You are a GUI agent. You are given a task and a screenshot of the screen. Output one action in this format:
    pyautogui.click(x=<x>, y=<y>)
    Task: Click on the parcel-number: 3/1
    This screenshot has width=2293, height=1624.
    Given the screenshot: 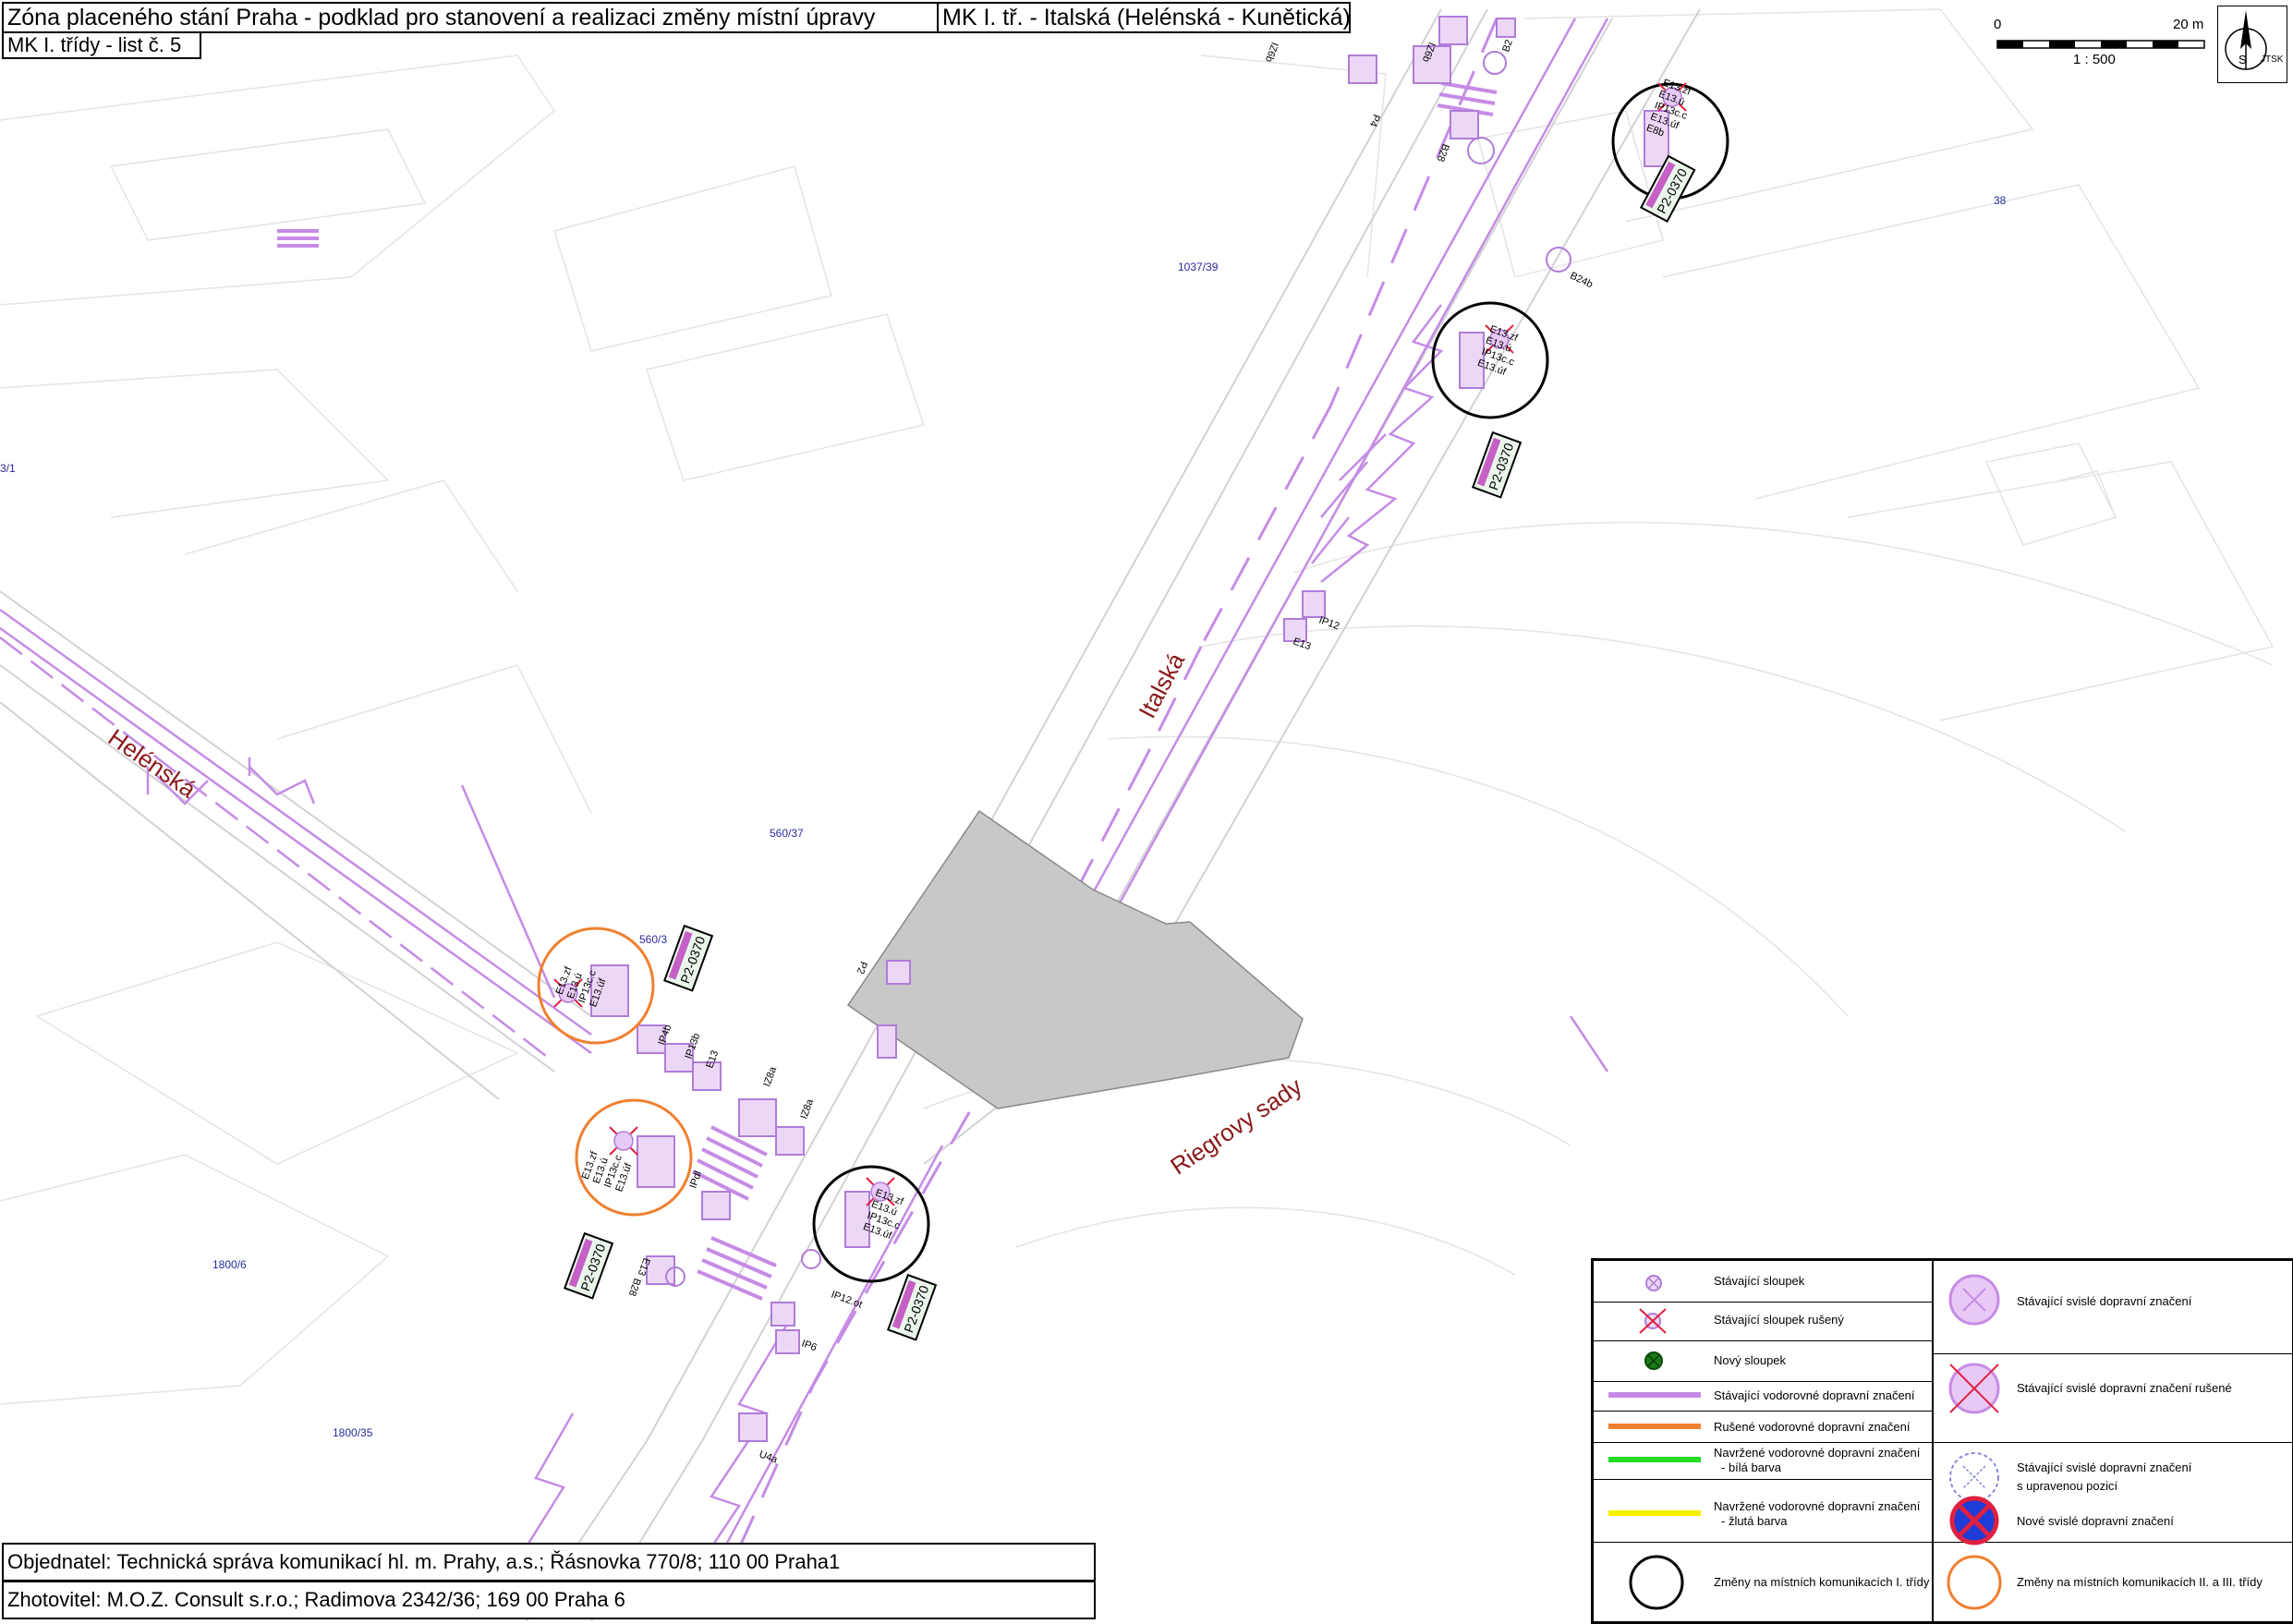 What is the action you would take?
    pyautogui.click(x=8, y=468)
    